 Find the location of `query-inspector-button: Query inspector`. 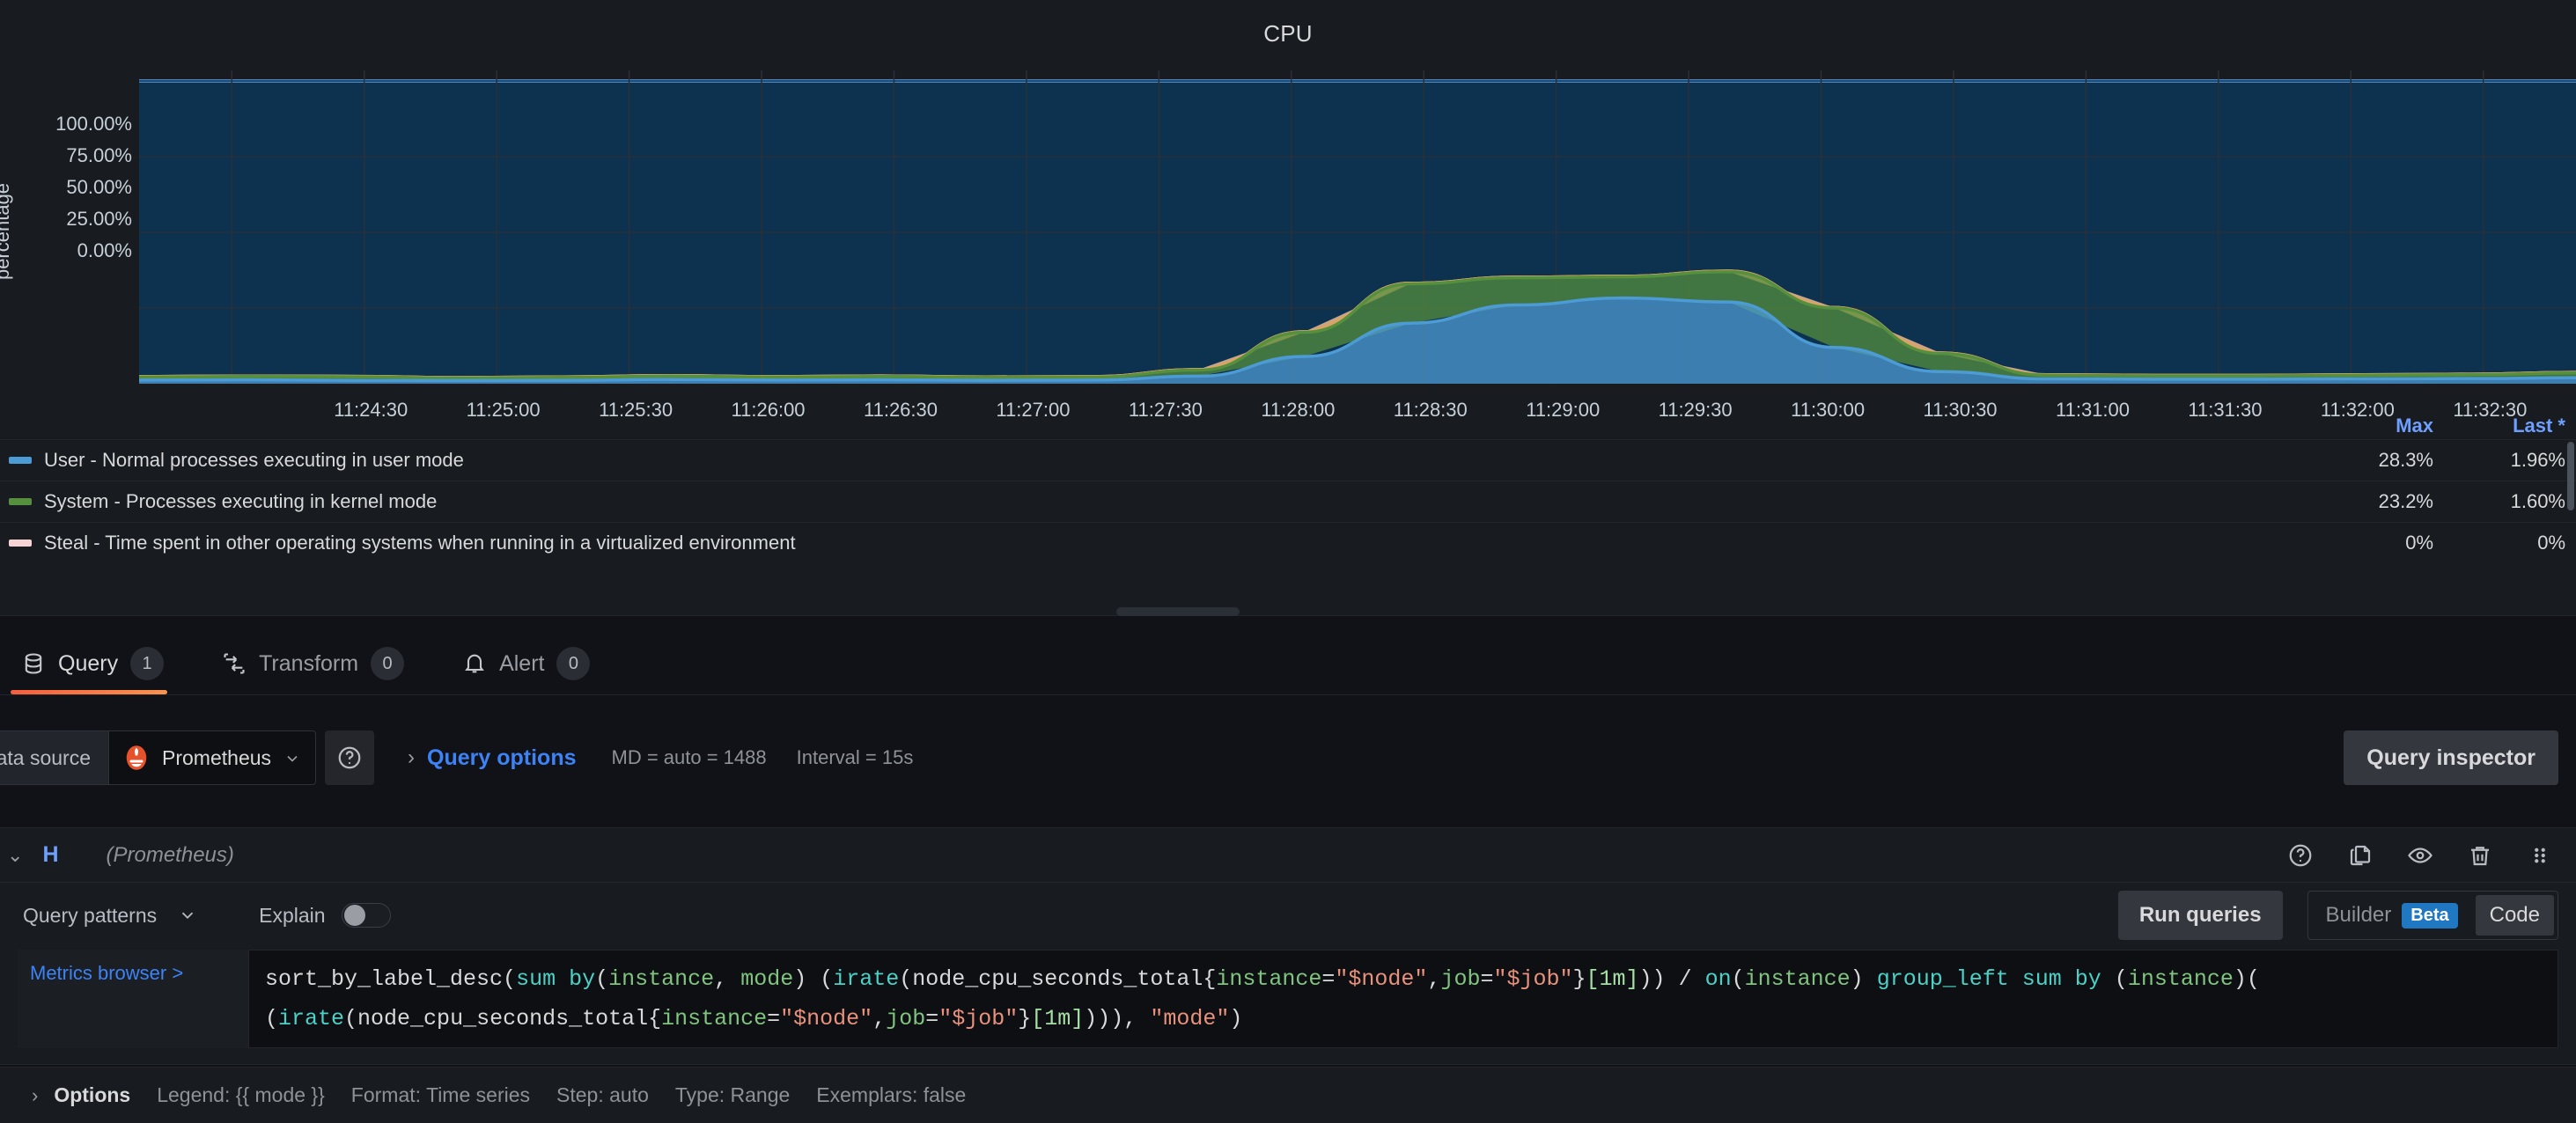

query-inspector-button: Query inspector is located at coordinates (2451, 758).